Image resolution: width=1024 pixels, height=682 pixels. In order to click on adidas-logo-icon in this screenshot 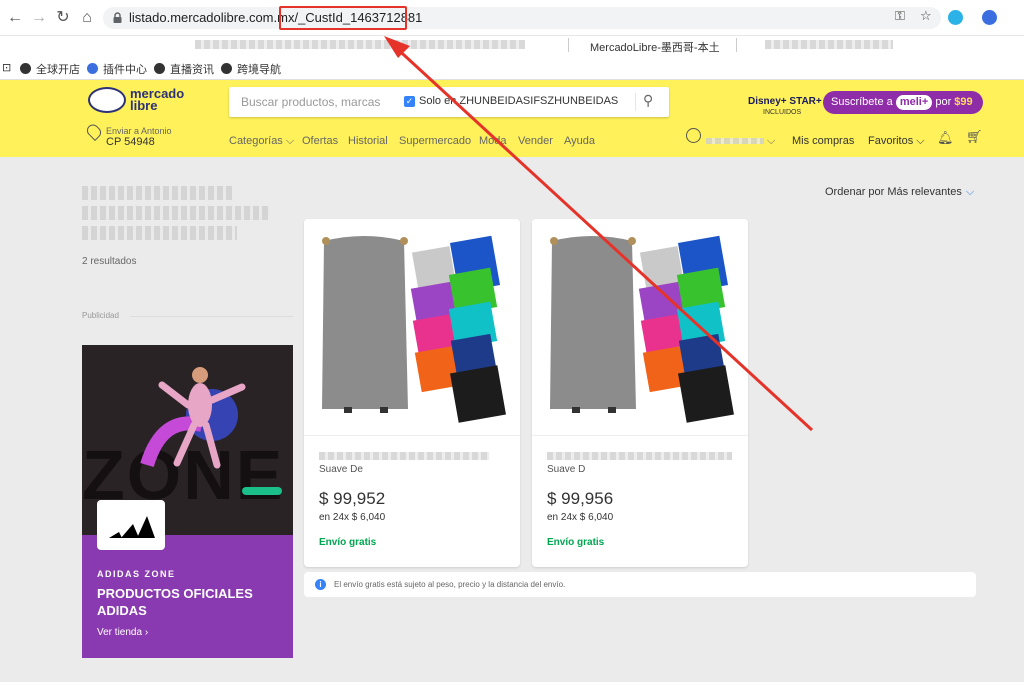, I will do `click(131, 525)`.